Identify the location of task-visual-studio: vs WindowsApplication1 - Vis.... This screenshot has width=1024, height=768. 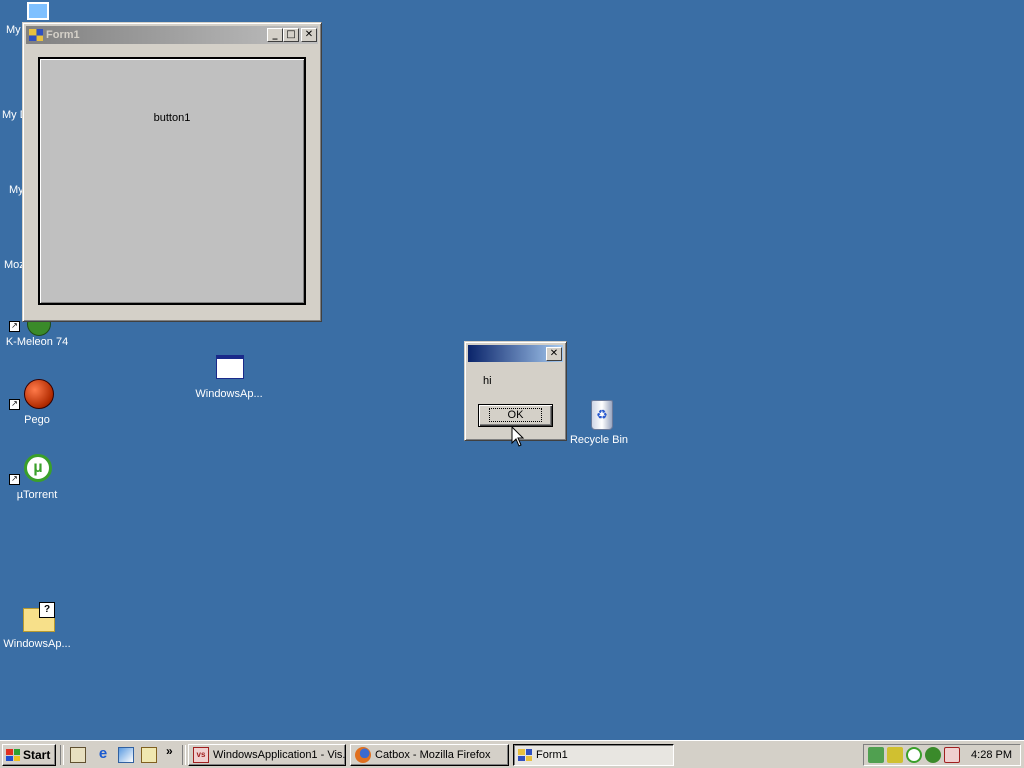
(267, 755).